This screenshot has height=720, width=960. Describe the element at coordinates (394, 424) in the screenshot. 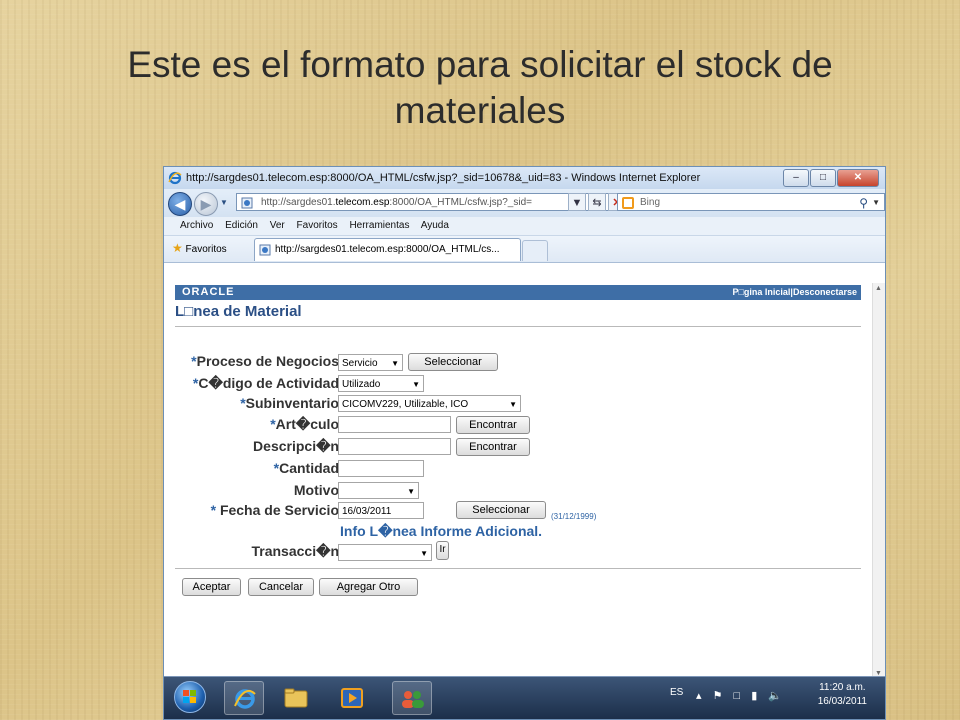

I see `articulo-input` at that location.